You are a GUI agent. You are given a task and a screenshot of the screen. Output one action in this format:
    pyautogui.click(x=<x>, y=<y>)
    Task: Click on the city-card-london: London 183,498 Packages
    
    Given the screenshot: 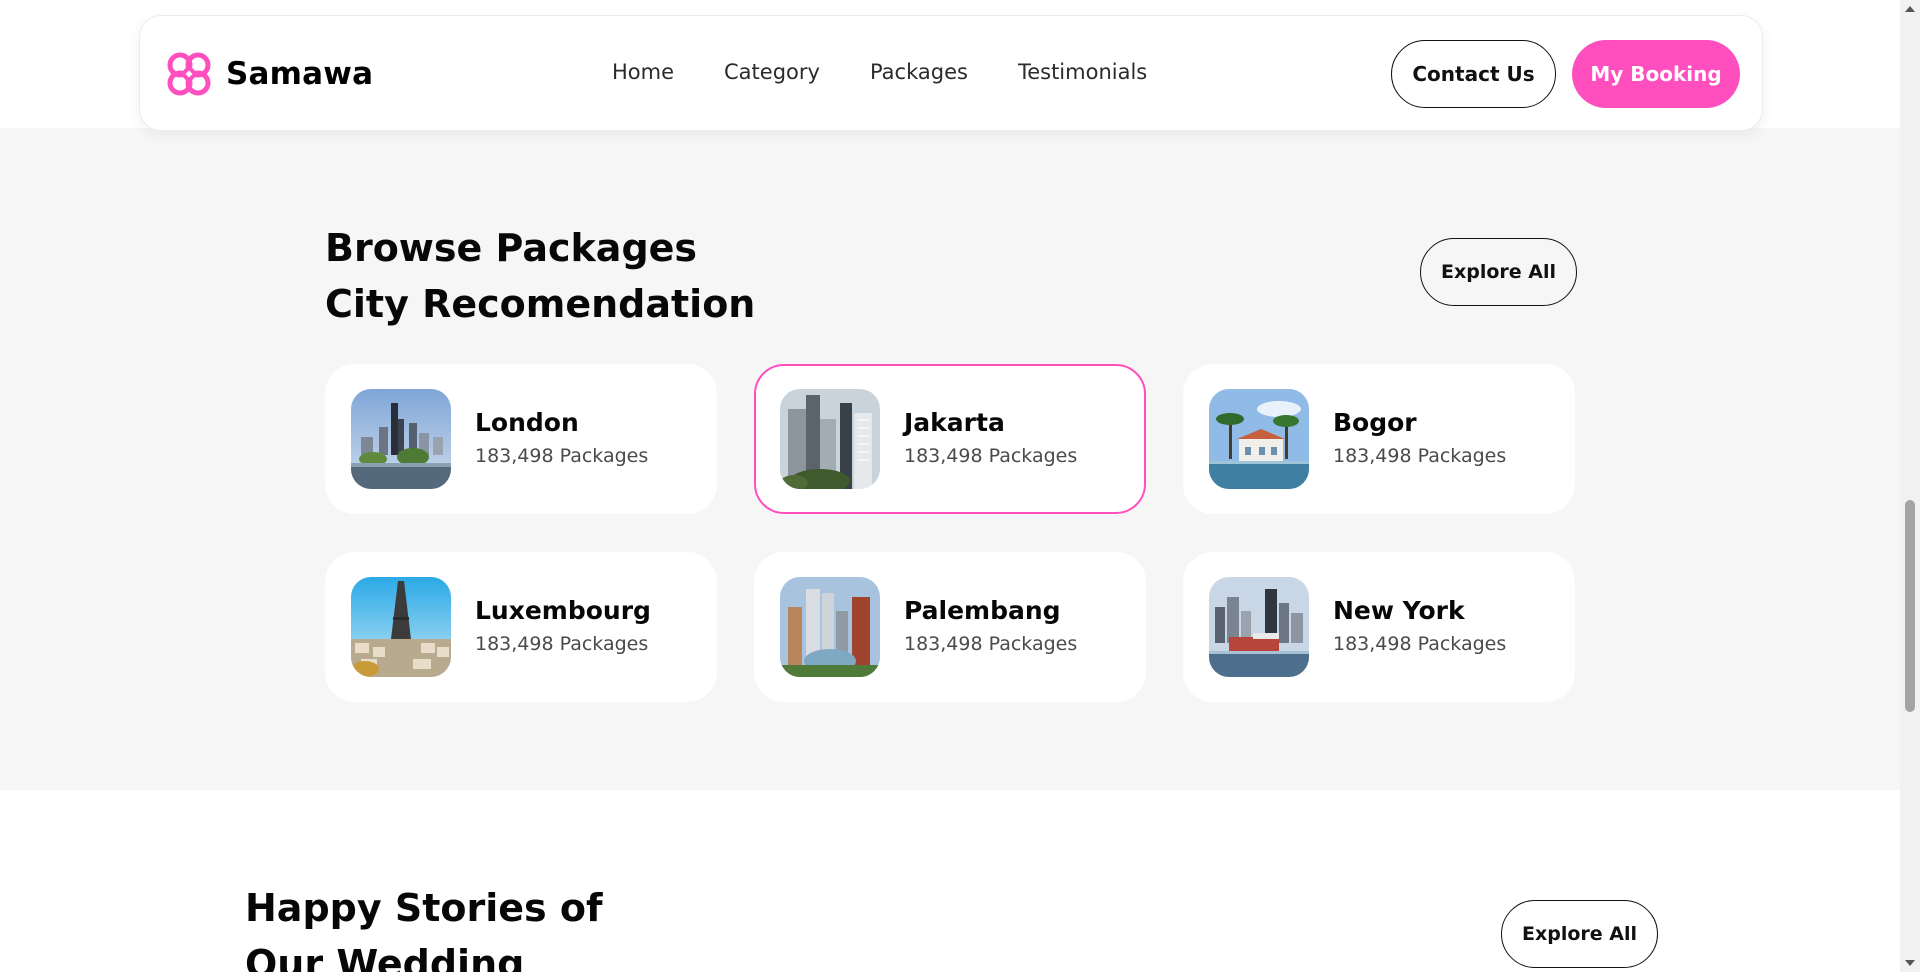 What is the action you would take?
    pyautogui.click(x=521, y=439)
    